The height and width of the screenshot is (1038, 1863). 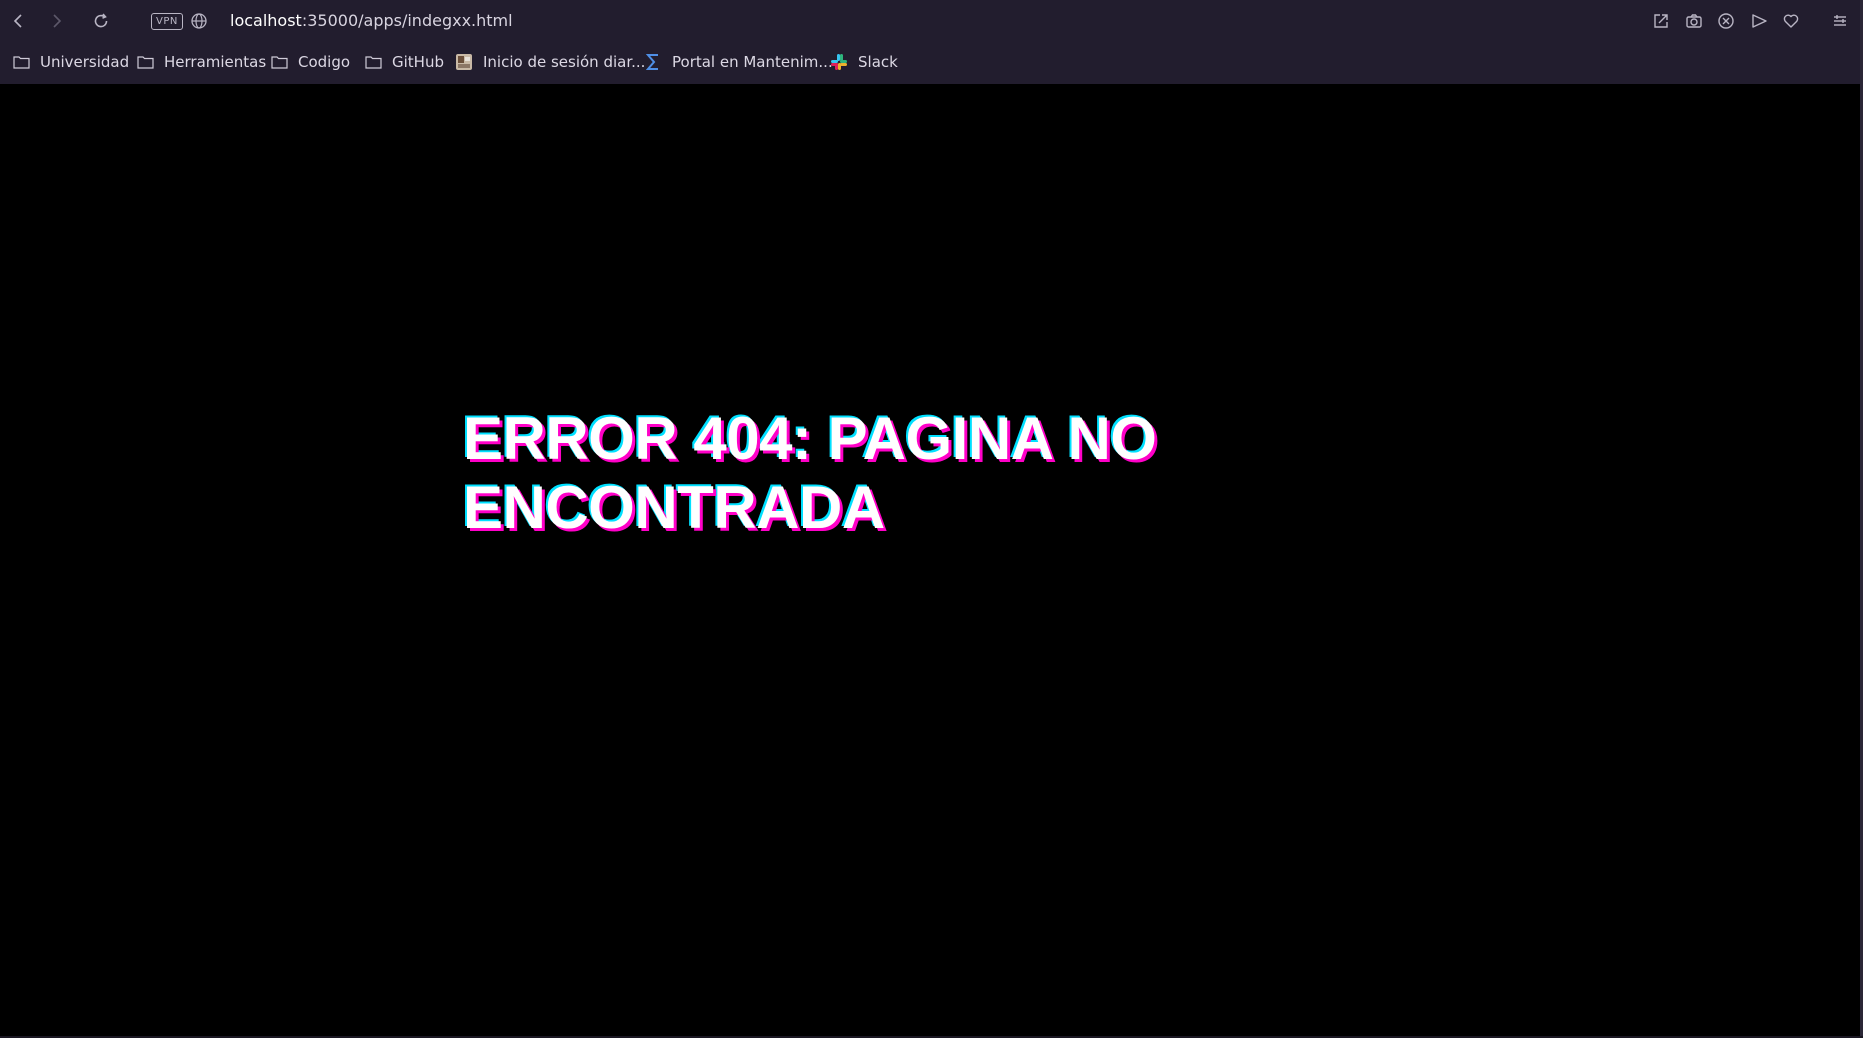 I want to click on camera-icon, so click(x=1694, y=21).